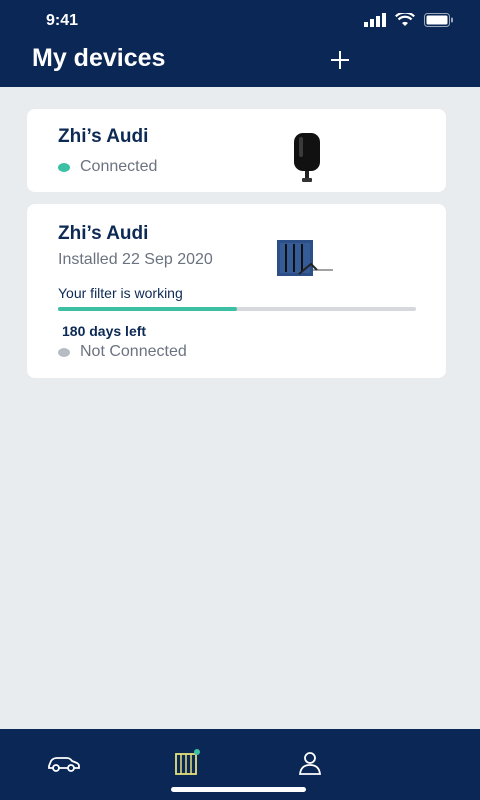 The height and width of the screenshot is (800, 480). What do you see at coordinates (238, 789) in the screenshot?
I see `home-indicator` at bounding box center [238, 789].